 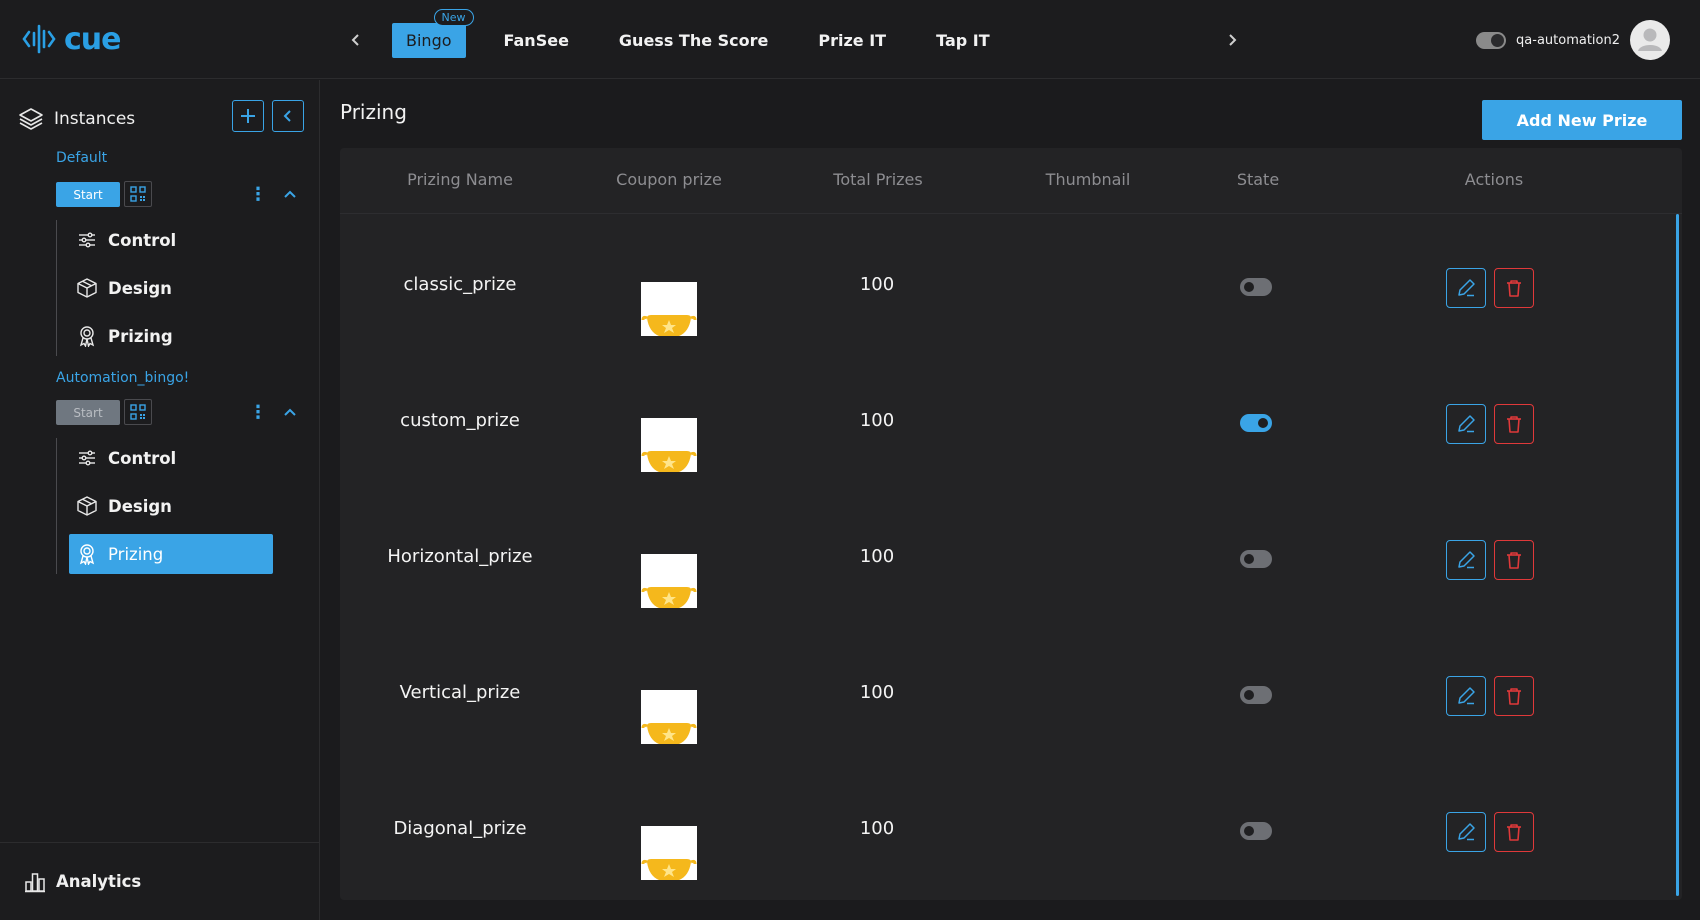 I want to click on logo: cue, so click(x=71, y=39).